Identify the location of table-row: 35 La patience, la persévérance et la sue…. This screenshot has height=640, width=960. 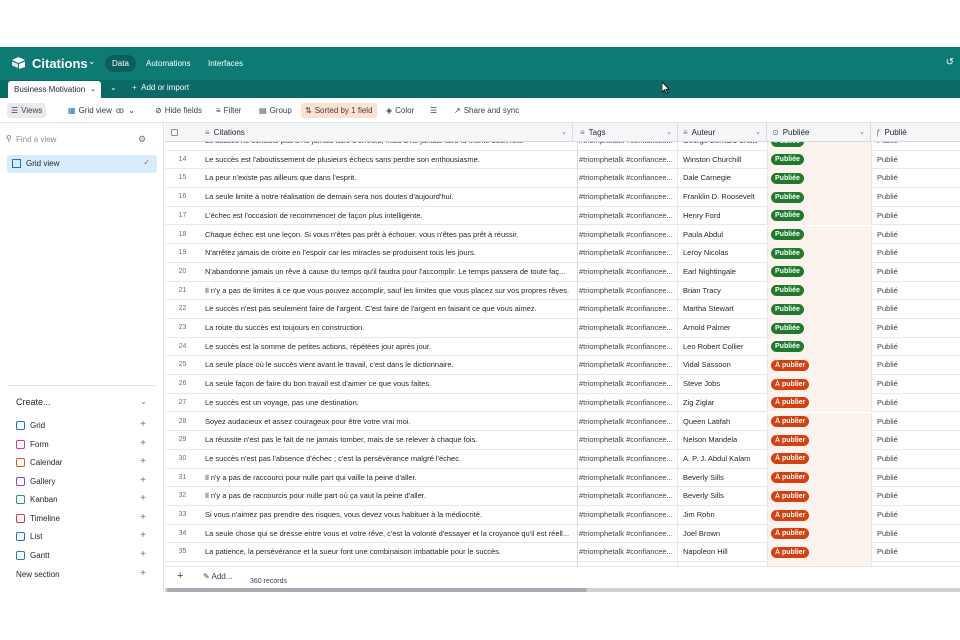
(562, 553).